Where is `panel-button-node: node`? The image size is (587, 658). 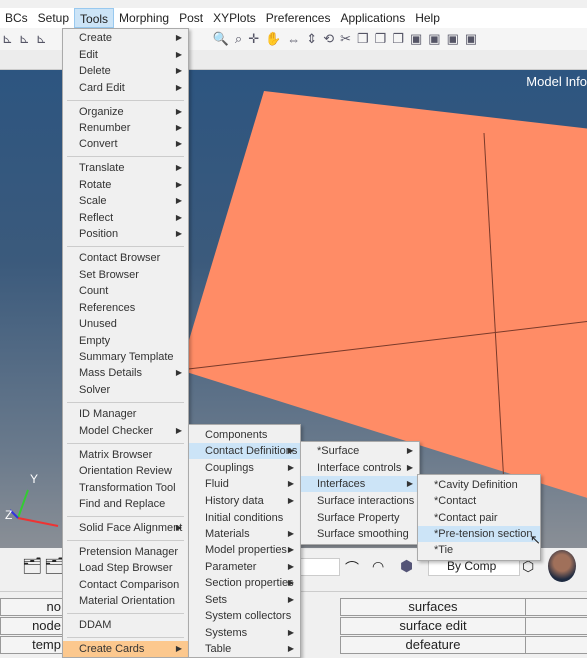
panel-button-node: node is located at coordinates (32, 626).